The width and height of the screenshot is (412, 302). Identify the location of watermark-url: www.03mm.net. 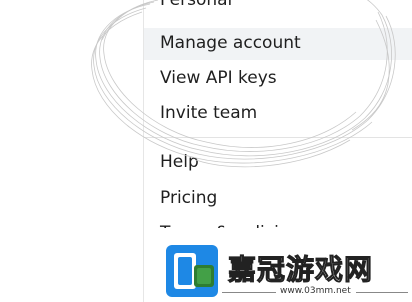
(315, 291).